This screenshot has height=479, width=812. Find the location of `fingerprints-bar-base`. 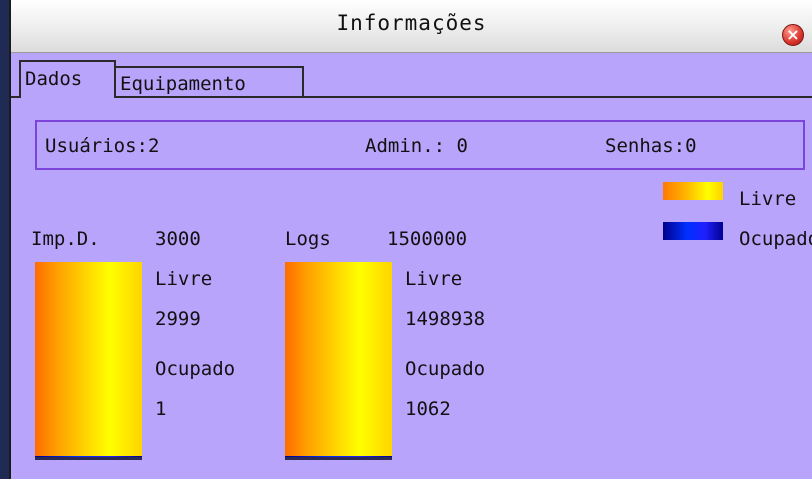

fingerprints-bar-base is located at coordinates (88, 458).